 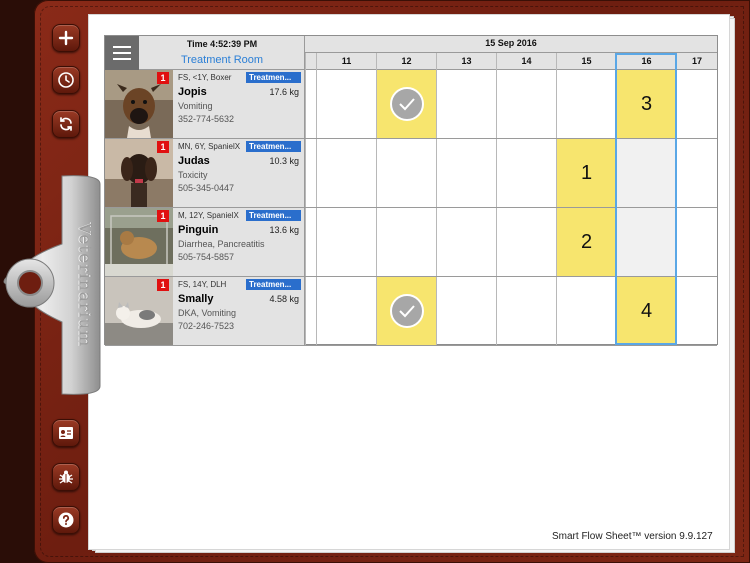 I want to click on bug-icon, so click(x=66, y=477).